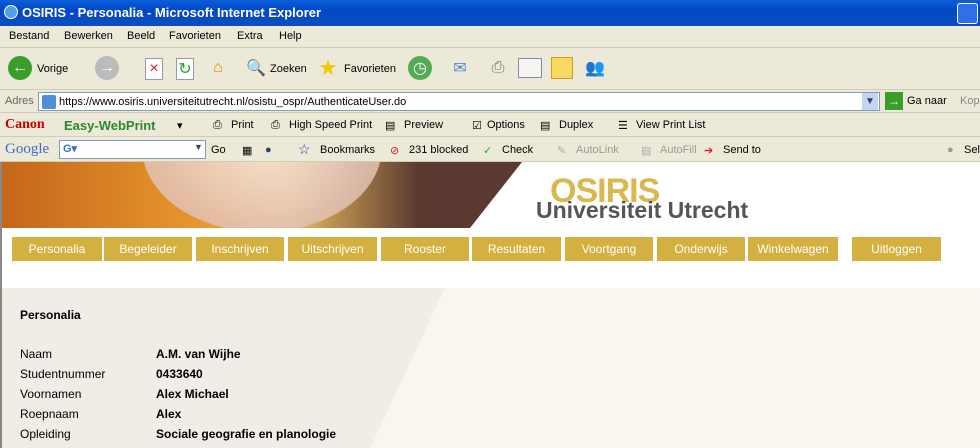 The image size is (980, 448). What do you see at coordinates (148, 249) in the screenshot?
I see `nav-begeleider: Begeleider` at bounding box center [148, 249].